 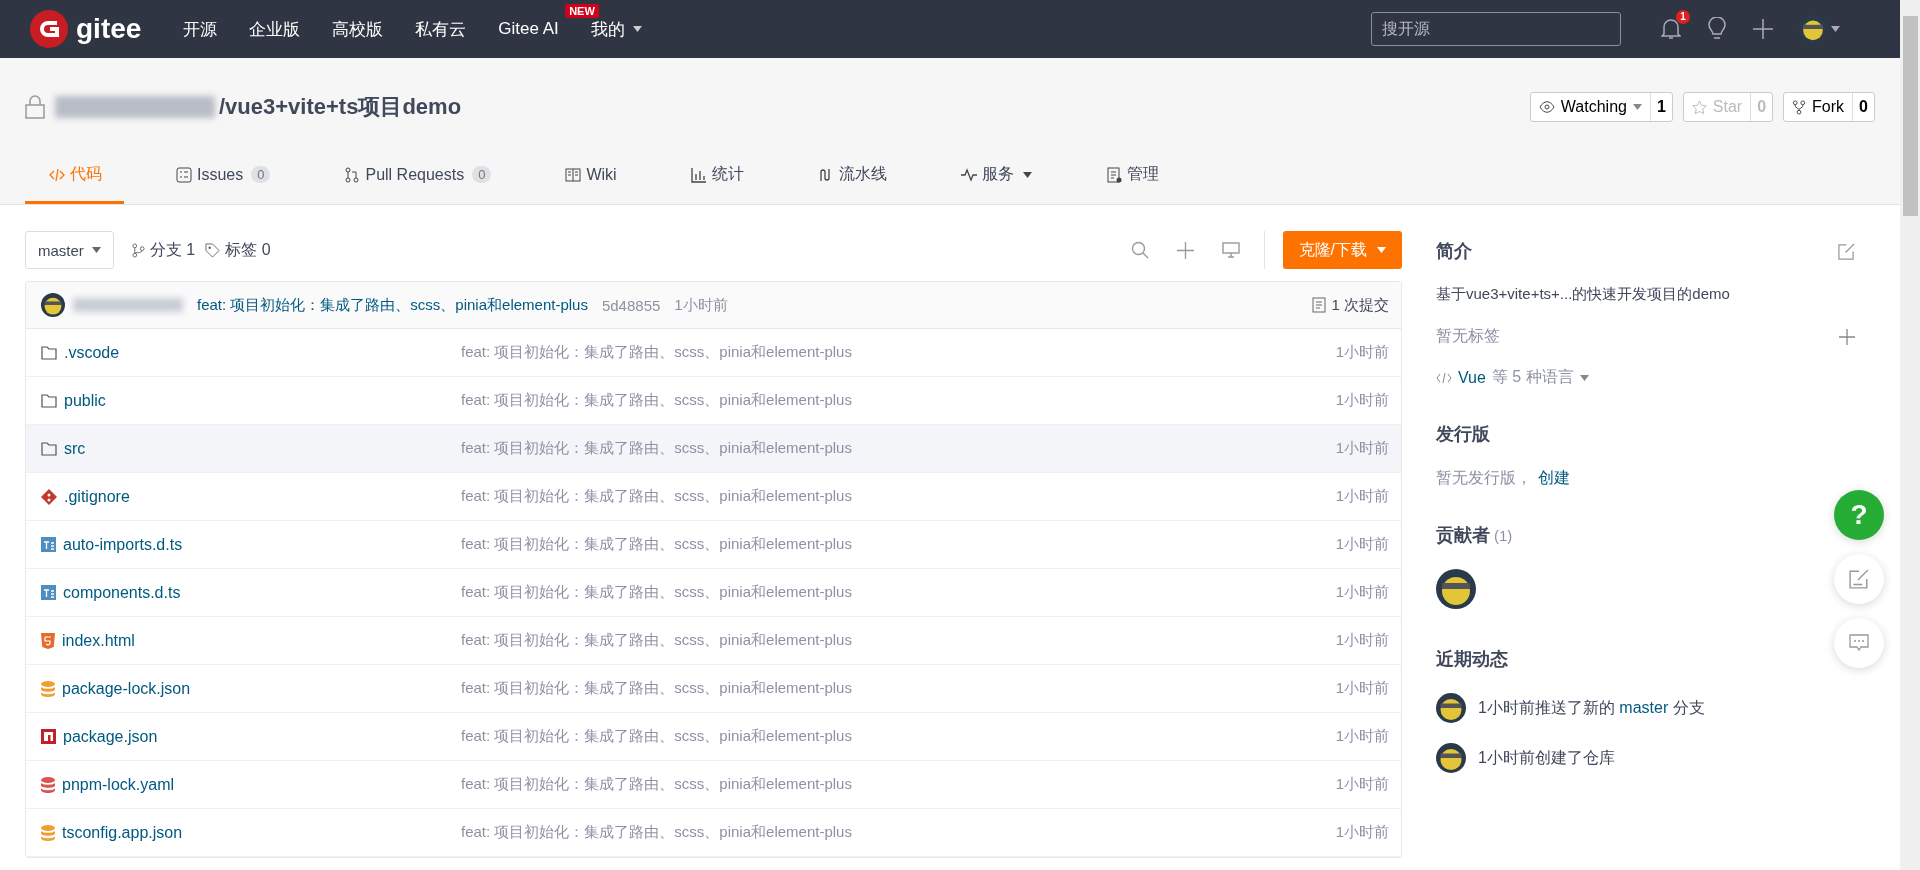 I want to click on file-row: package-lock.json feat: 项目初始化：集成了路由、scss、pinia和element-plus 1小时前, so click(x=713, y=689).